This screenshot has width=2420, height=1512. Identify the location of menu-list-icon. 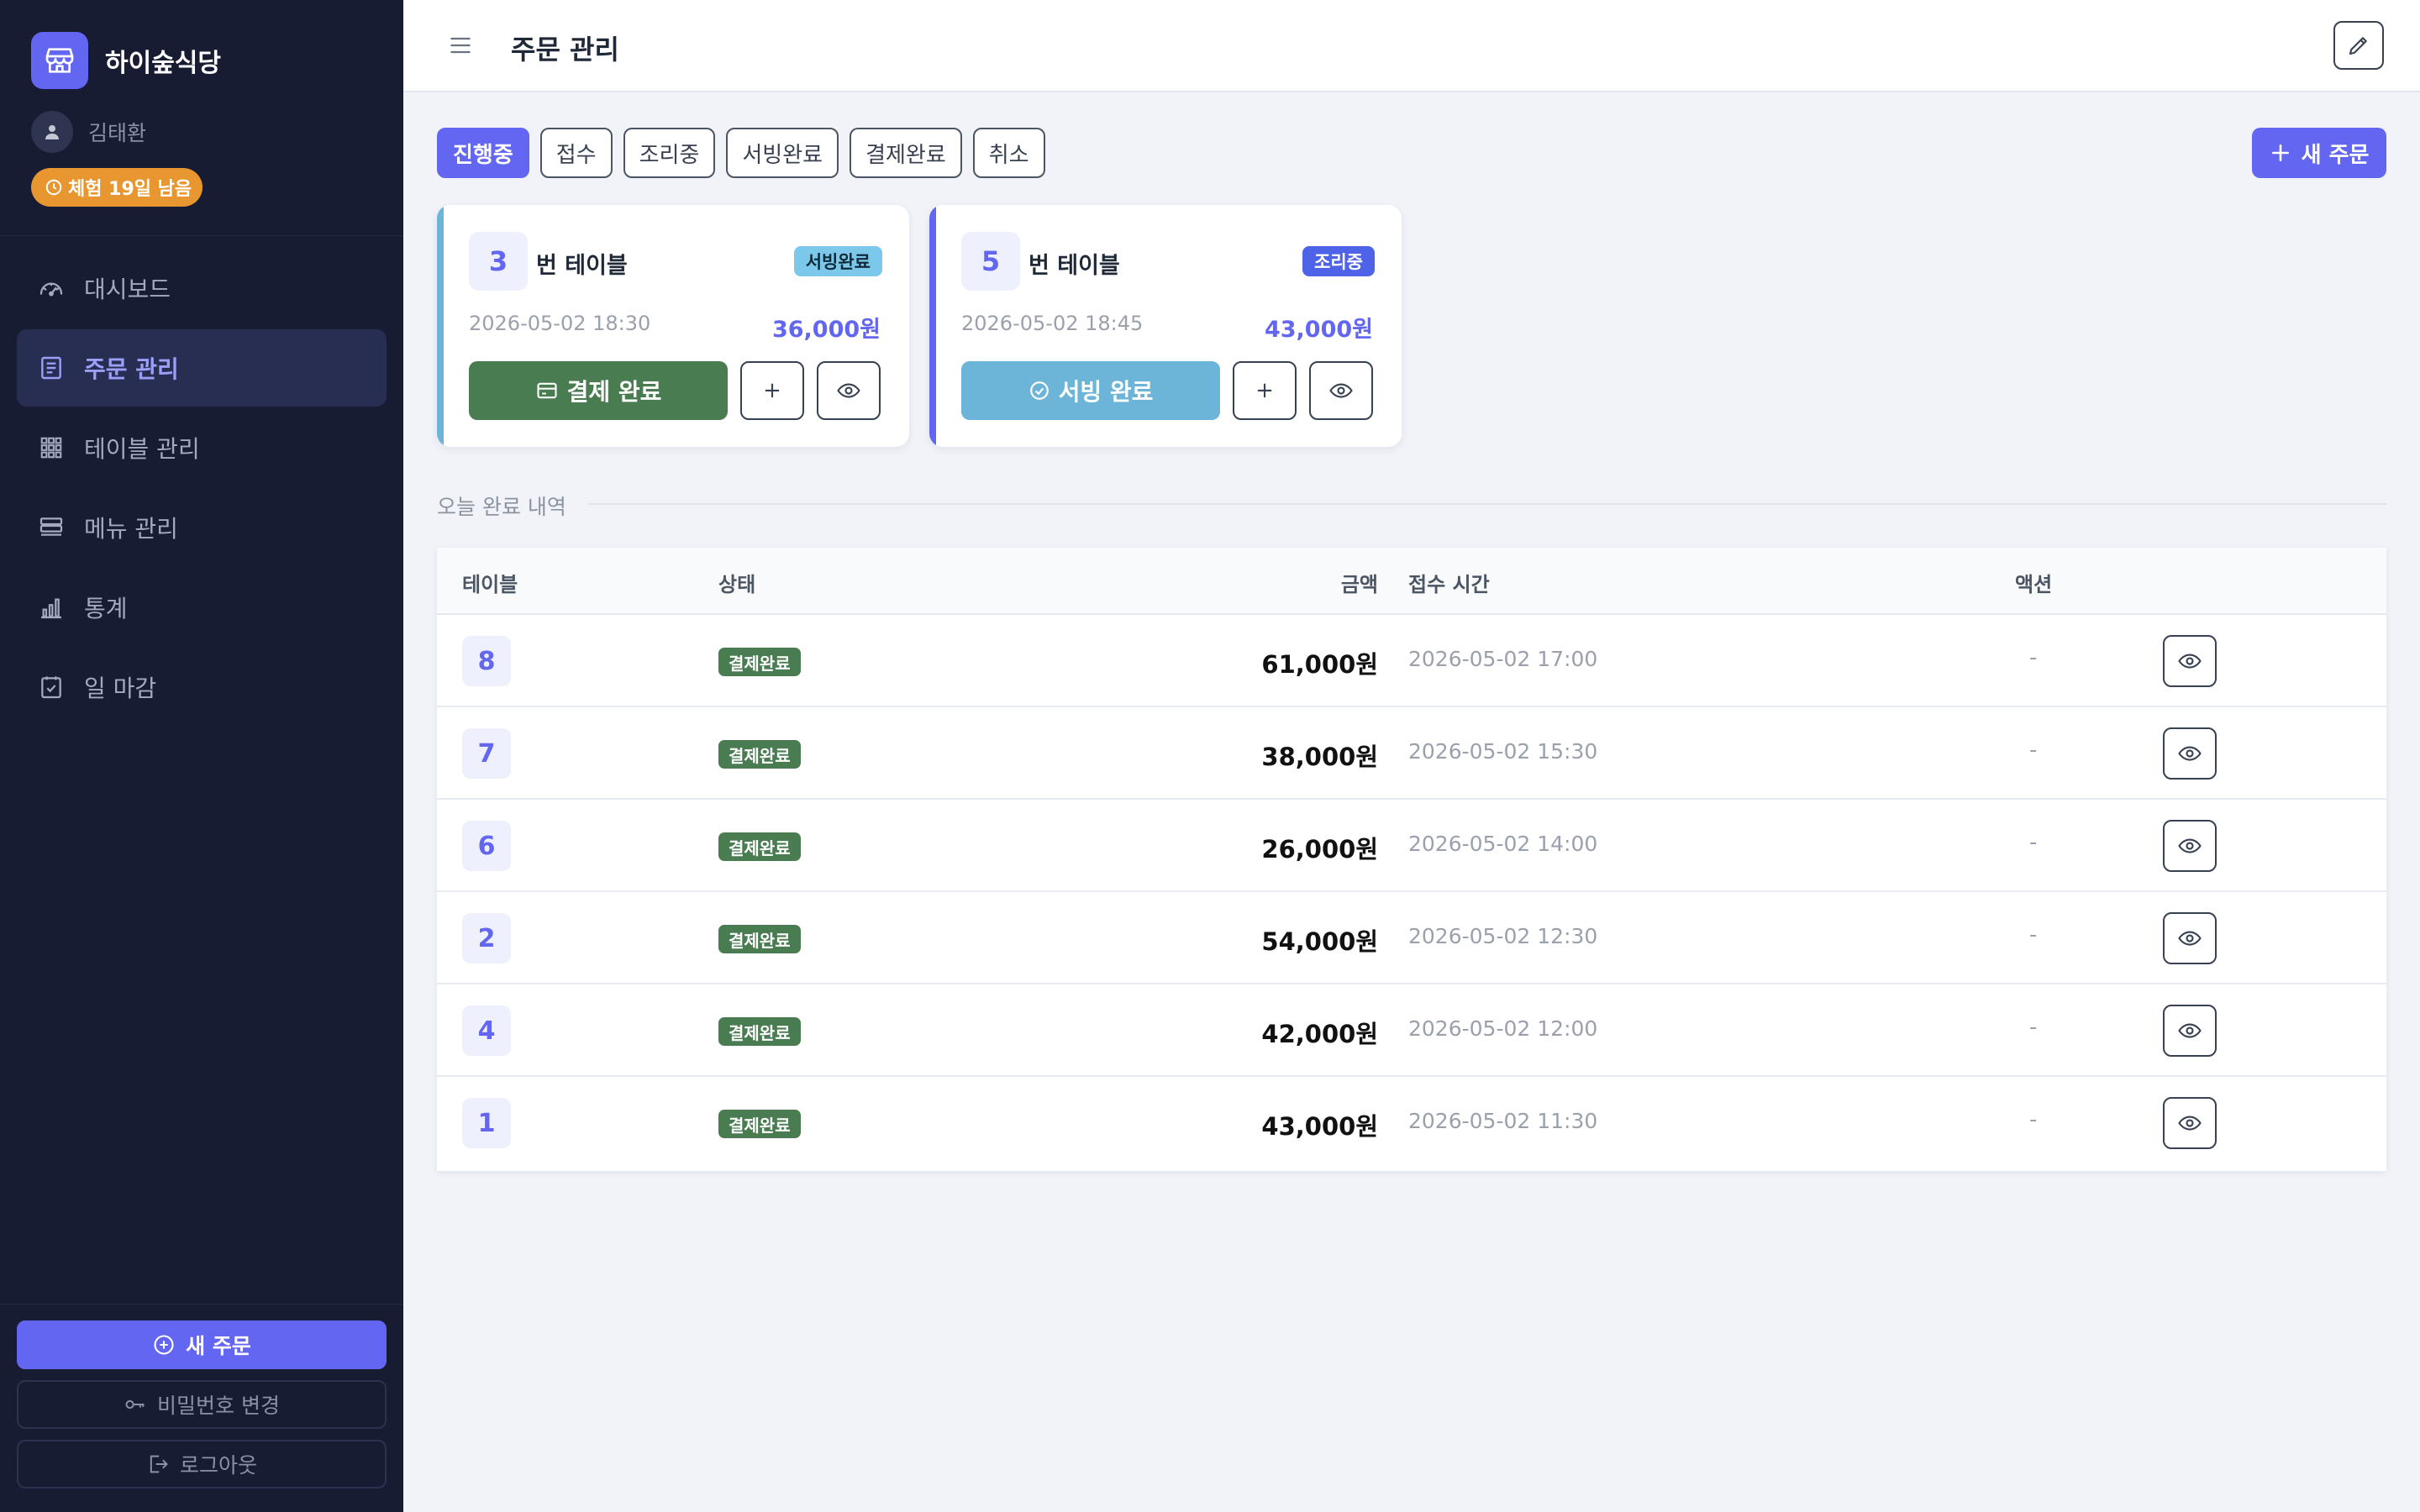
(52, 527).